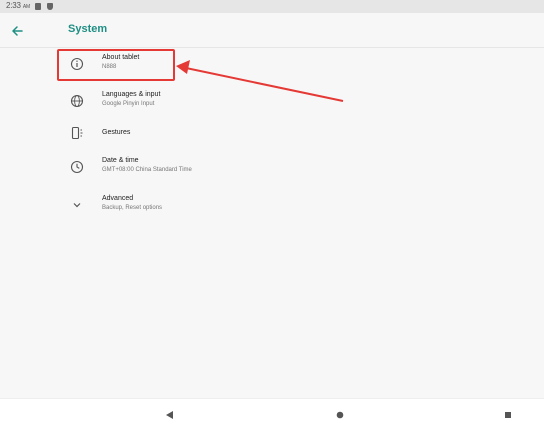  What do you see at coordinates (116, 65) in the screenshot?
I see `highlight-box` at bounding box center [116, 65].